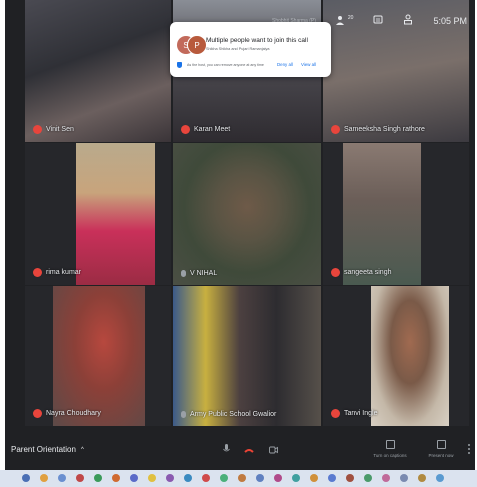  I want to click on video-tile: Tanvi Ingle, so click(396, 356).